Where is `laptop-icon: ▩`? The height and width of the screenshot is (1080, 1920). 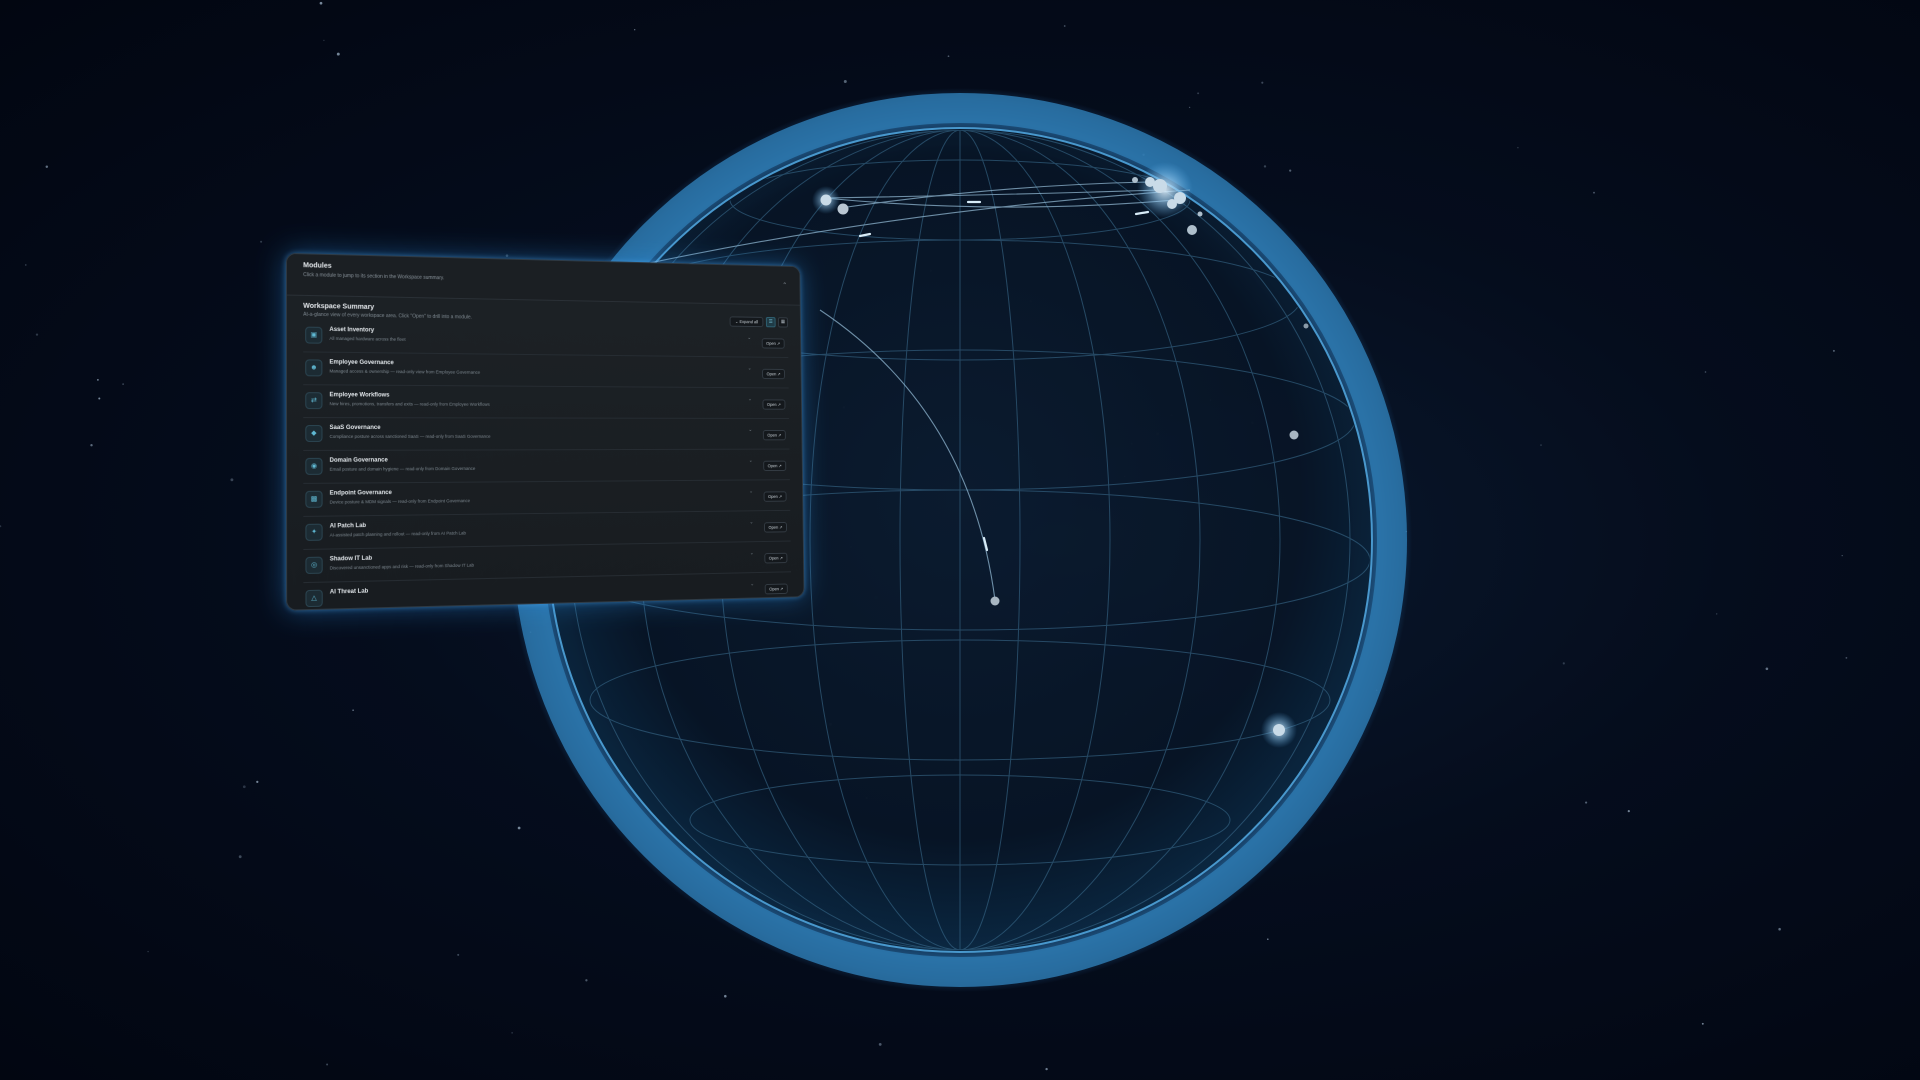 laptop-icon: ▩ is located at coordinates (313, 499).